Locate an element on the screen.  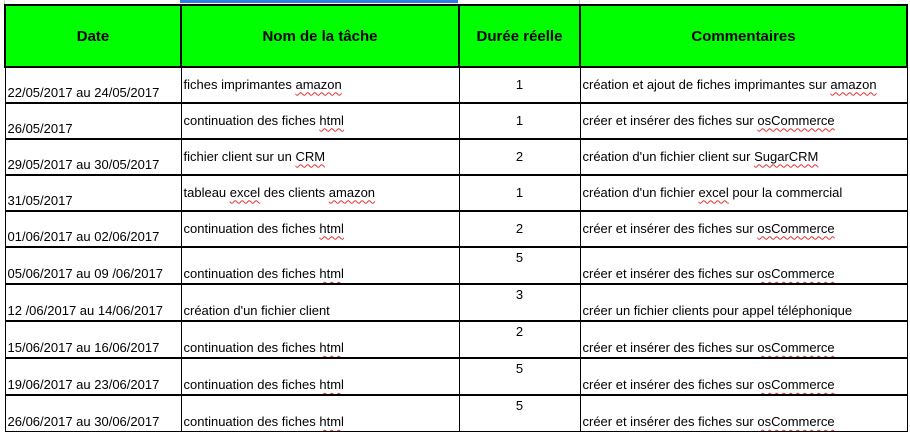
date-cell: 12 /06/2017 au 14/06/2017 is located at coordinates (93, 302).